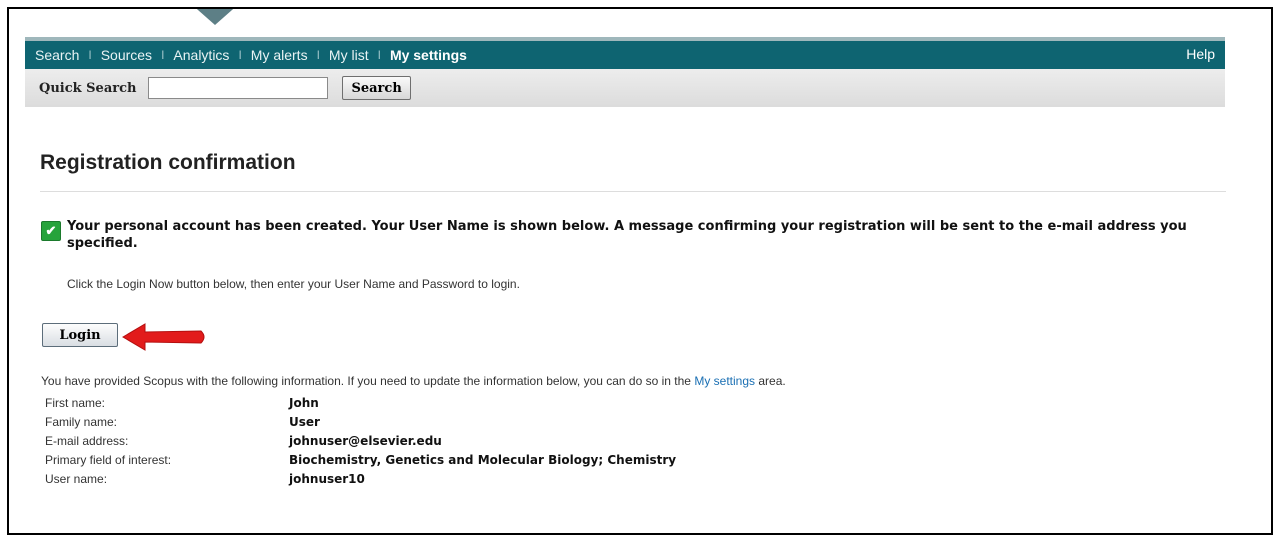 The image size is (1283, 543). Describe the element at coordinates (126, 55) in the screenshot. I see `nav-sources: Sources` at that location.